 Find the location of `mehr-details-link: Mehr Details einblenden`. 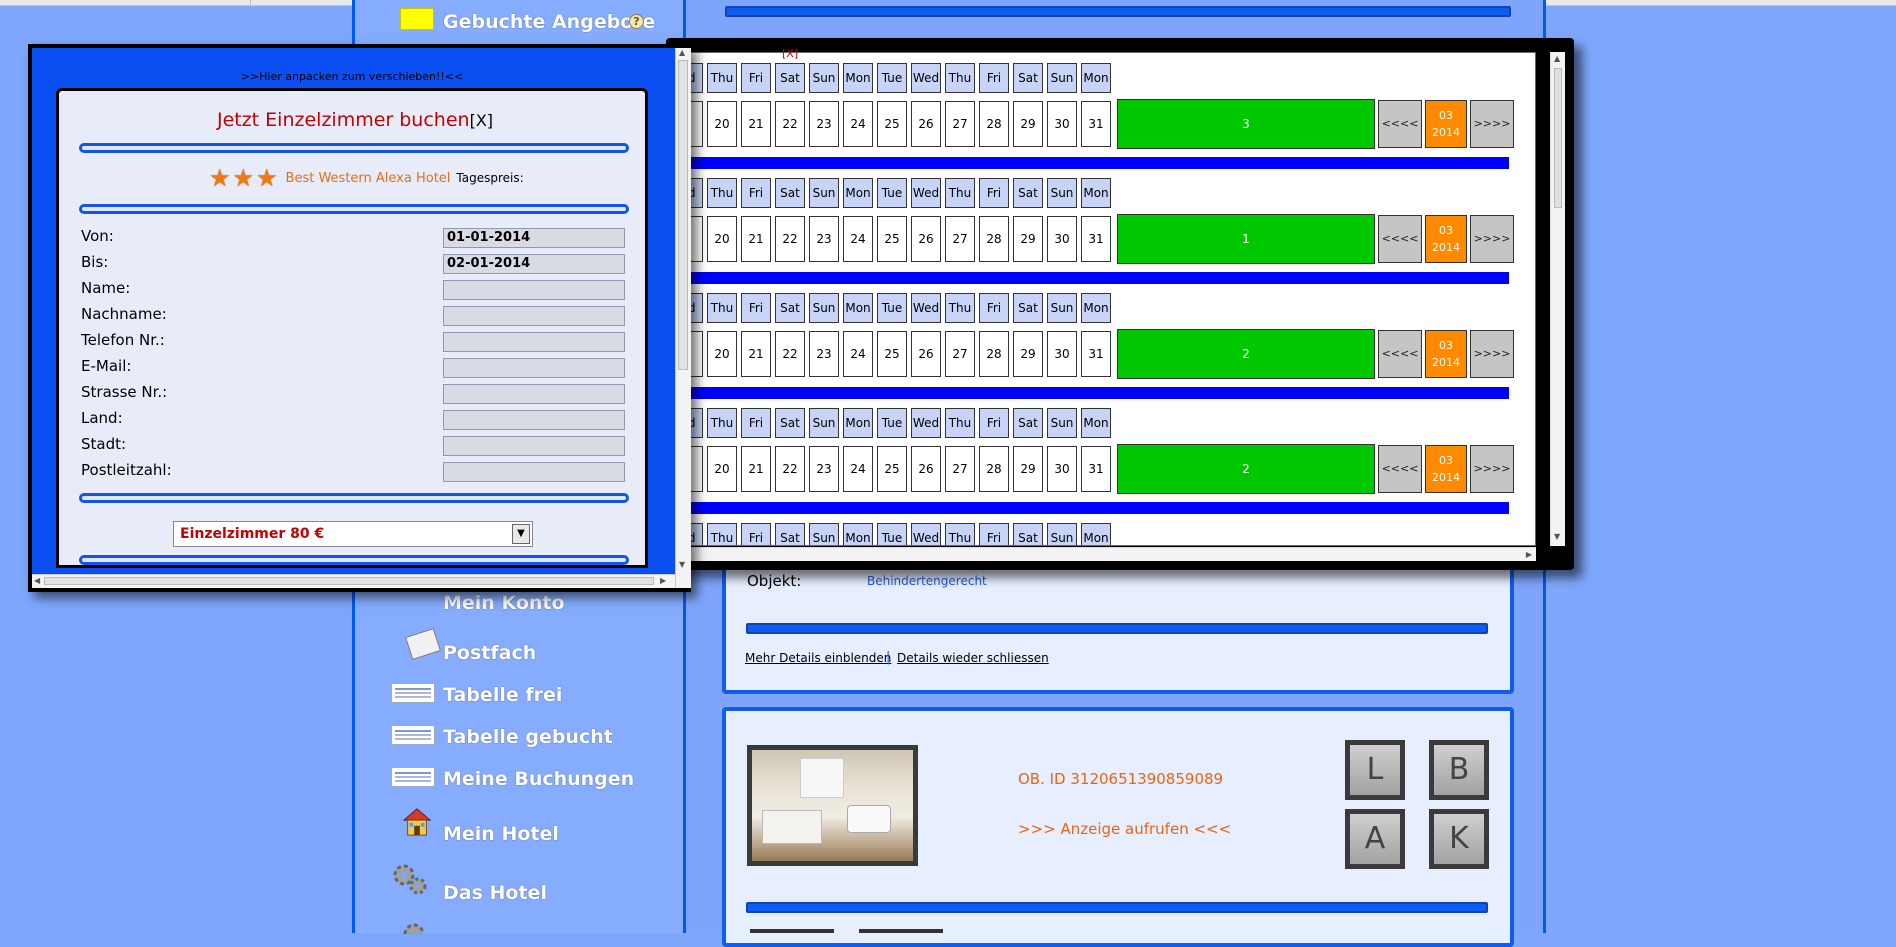

mehr-details-link: Mehr Details einblenden is located at coordinates (818, 658).